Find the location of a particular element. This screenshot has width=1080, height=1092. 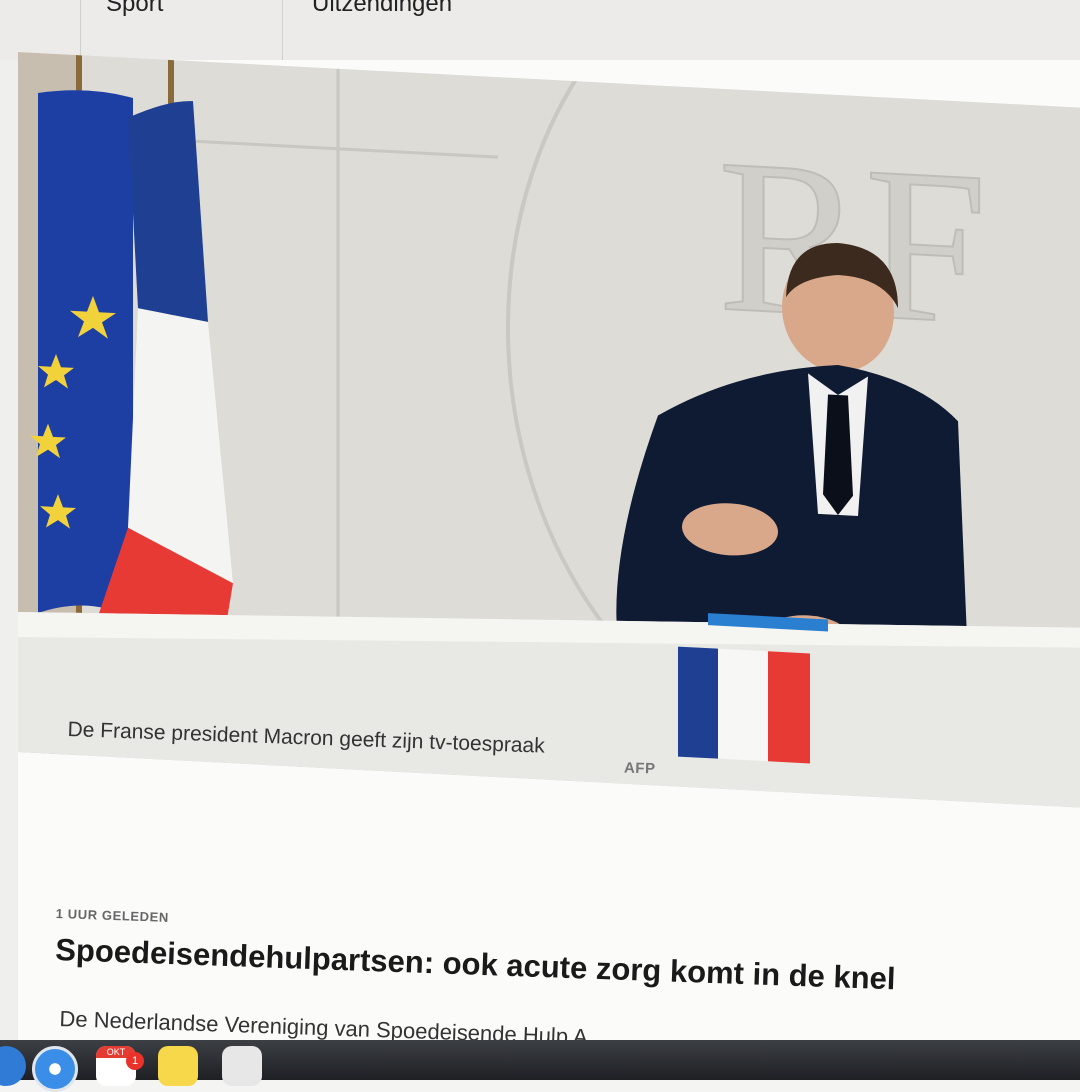

eu-flag is located at coordinates (85, 354).